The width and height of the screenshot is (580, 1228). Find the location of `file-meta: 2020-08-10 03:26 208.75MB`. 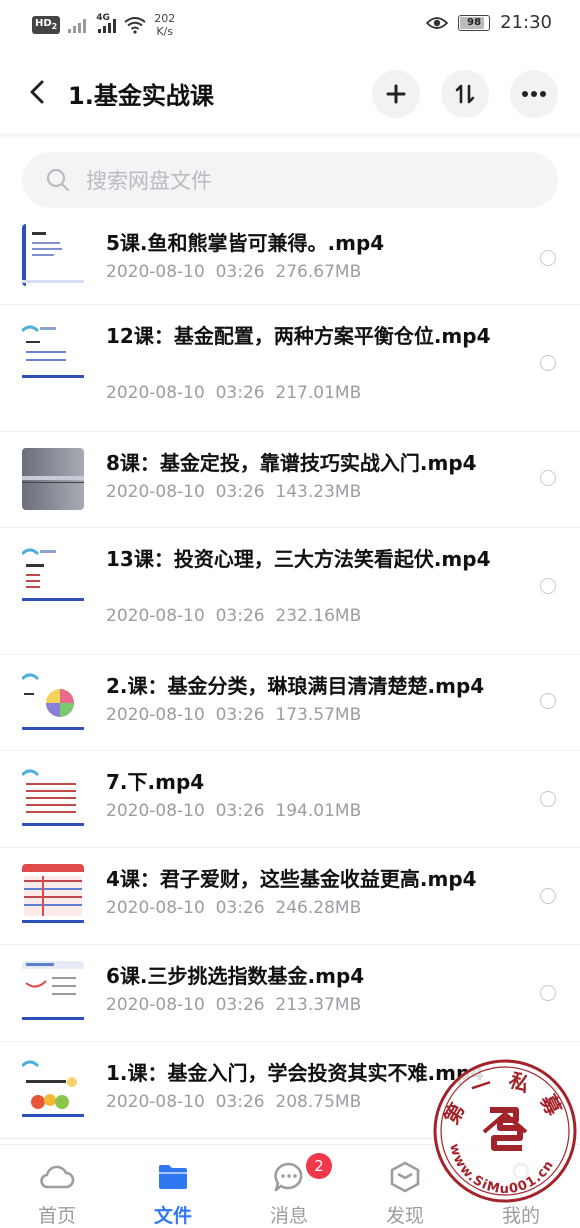

file-meta: 2020-08-10 03:26 208.75MB is located at coordinates (233, 1102).